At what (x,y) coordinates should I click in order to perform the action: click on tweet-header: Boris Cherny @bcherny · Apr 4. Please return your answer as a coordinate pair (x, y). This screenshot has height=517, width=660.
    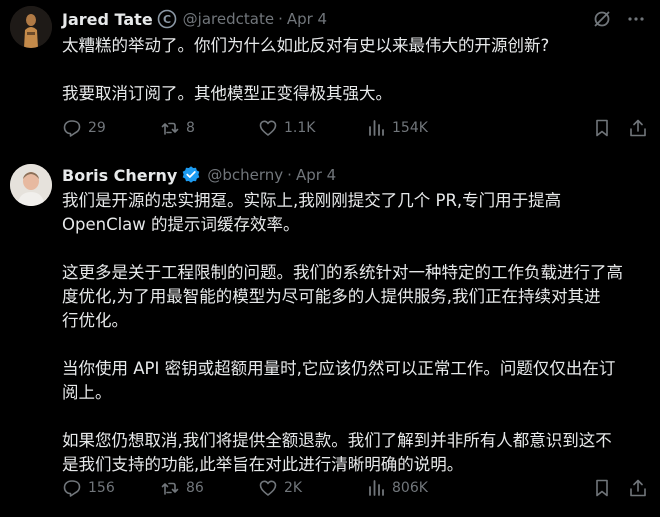
    Looking at the image, I should click on (199, 175).